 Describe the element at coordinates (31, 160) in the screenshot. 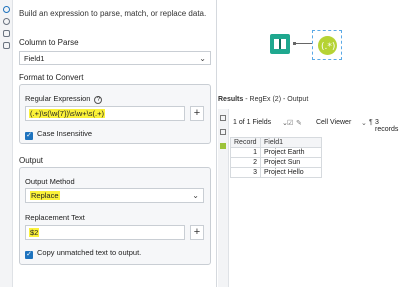

I see `output-title: Output` at that location.